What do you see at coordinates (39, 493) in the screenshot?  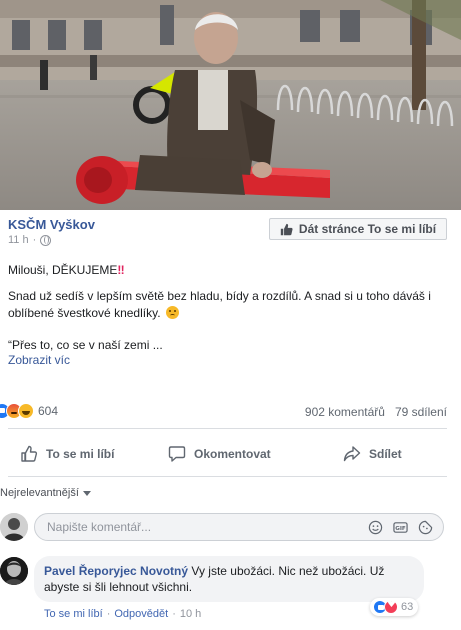 I see `comment-sort-label: Nejrelevantnější` at bounding box center [39, 493].